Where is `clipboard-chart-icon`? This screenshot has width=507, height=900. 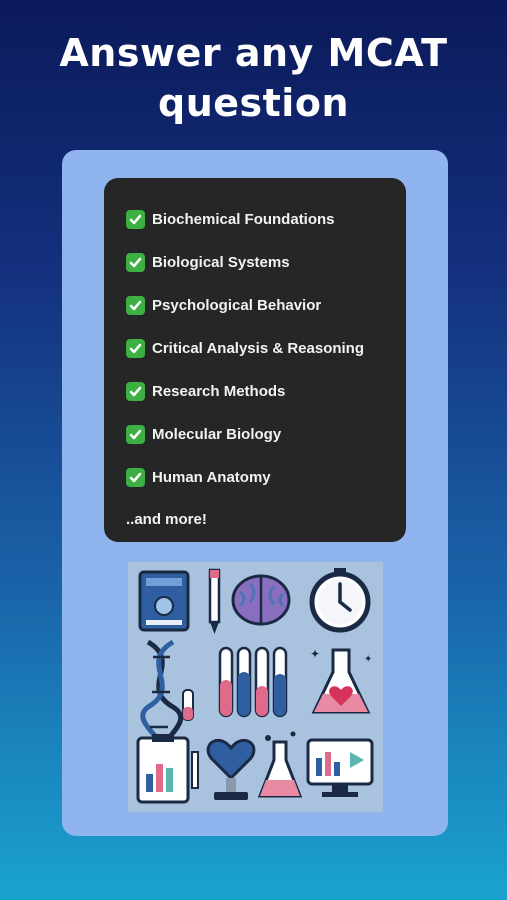
clipboard-chart-icon is located at coordinates (167, 769).